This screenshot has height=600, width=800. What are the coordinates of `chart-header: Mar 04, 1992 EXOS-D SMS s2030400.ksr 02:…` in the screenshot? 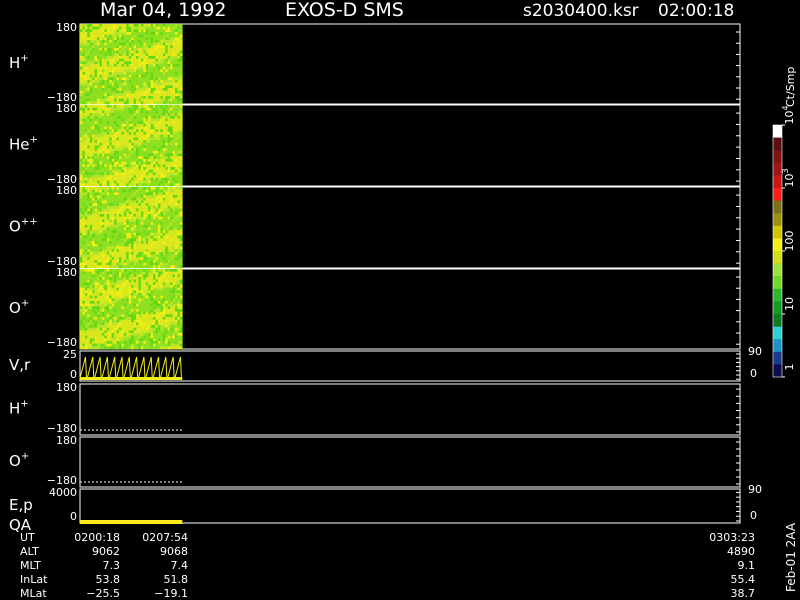 It's located at (417, 10).